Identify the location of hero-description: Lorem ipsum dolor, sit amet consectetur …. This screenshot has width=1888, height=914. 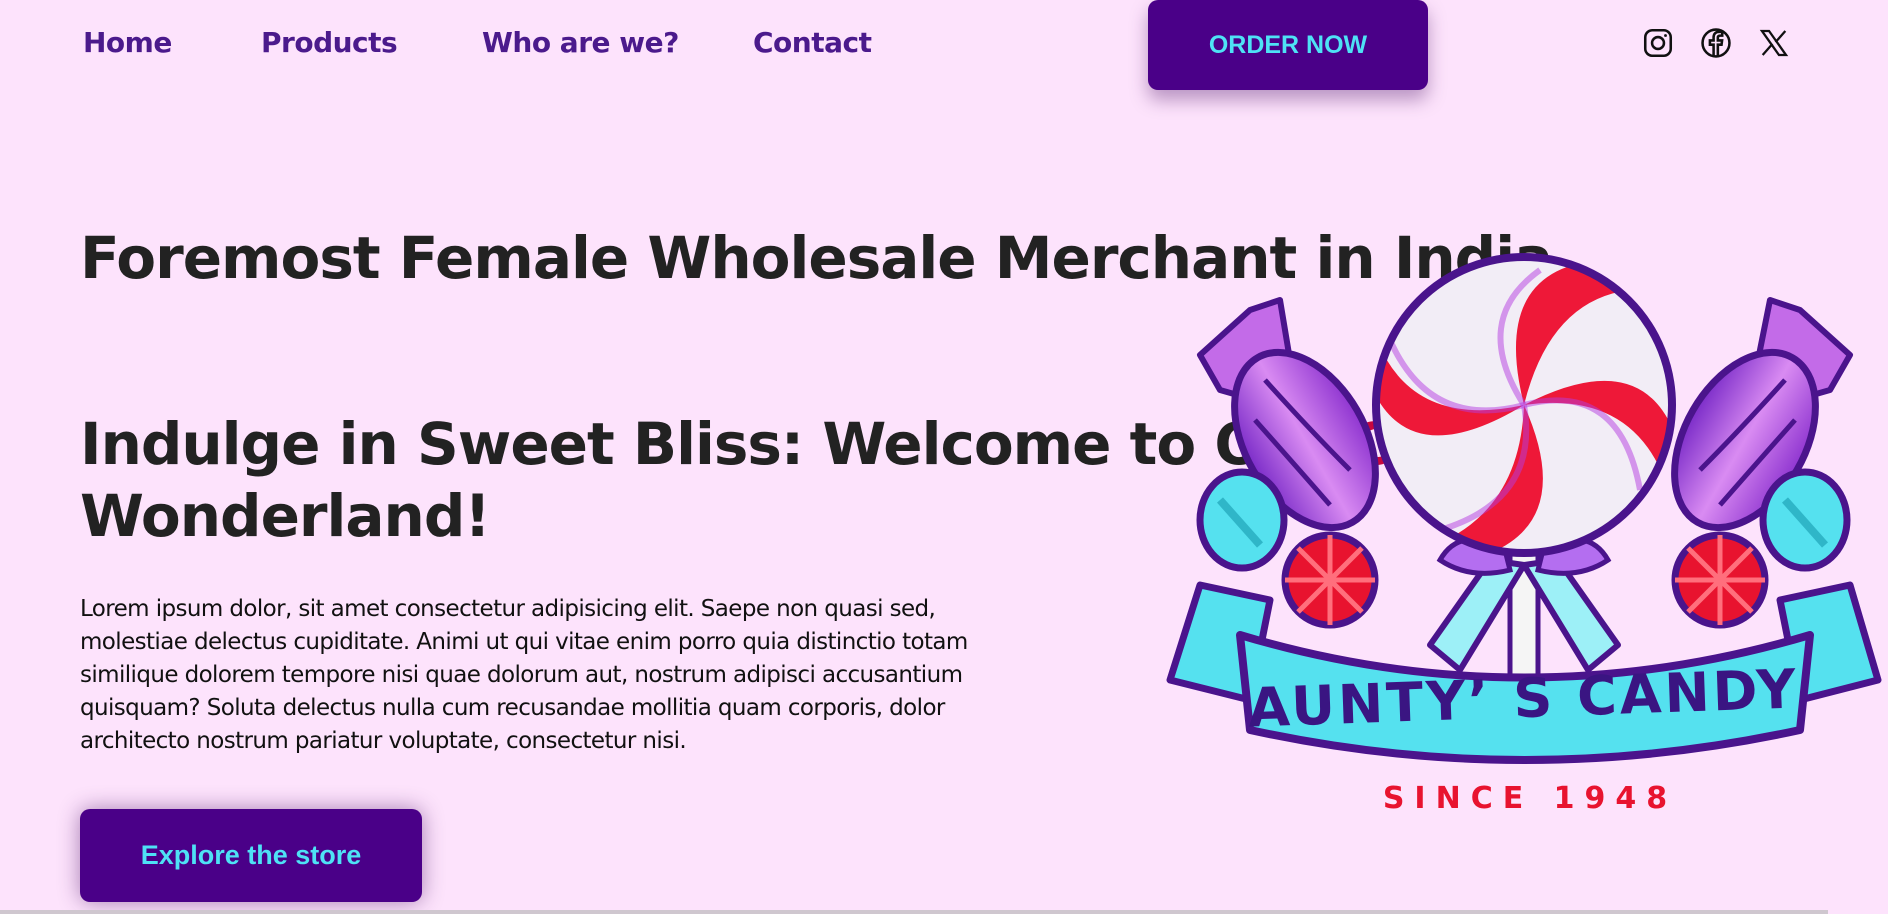
(524, 675).